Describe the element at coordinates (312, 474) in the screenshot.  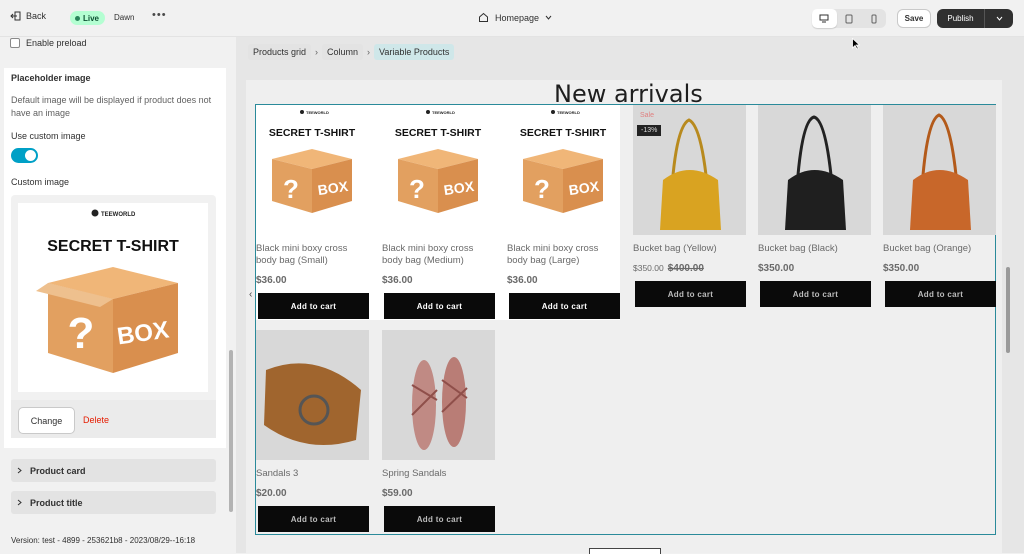
I see `product-name: Sandals 3` at that location.